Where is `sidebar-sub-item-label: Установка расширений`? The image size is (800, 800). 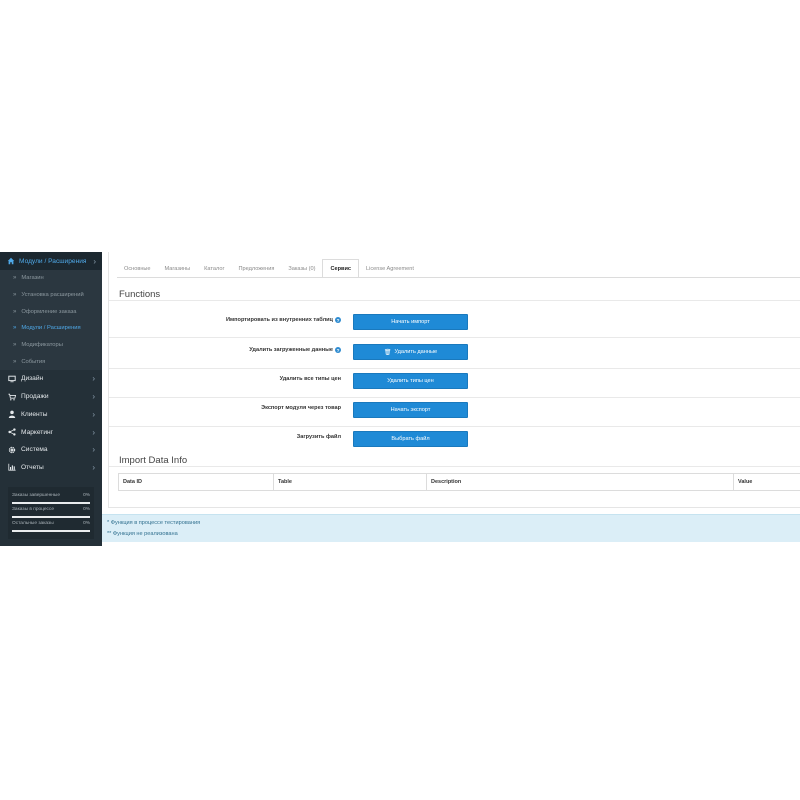 sidebar-sub-item-label: Установка расширений is located at coordinates (52, 295).